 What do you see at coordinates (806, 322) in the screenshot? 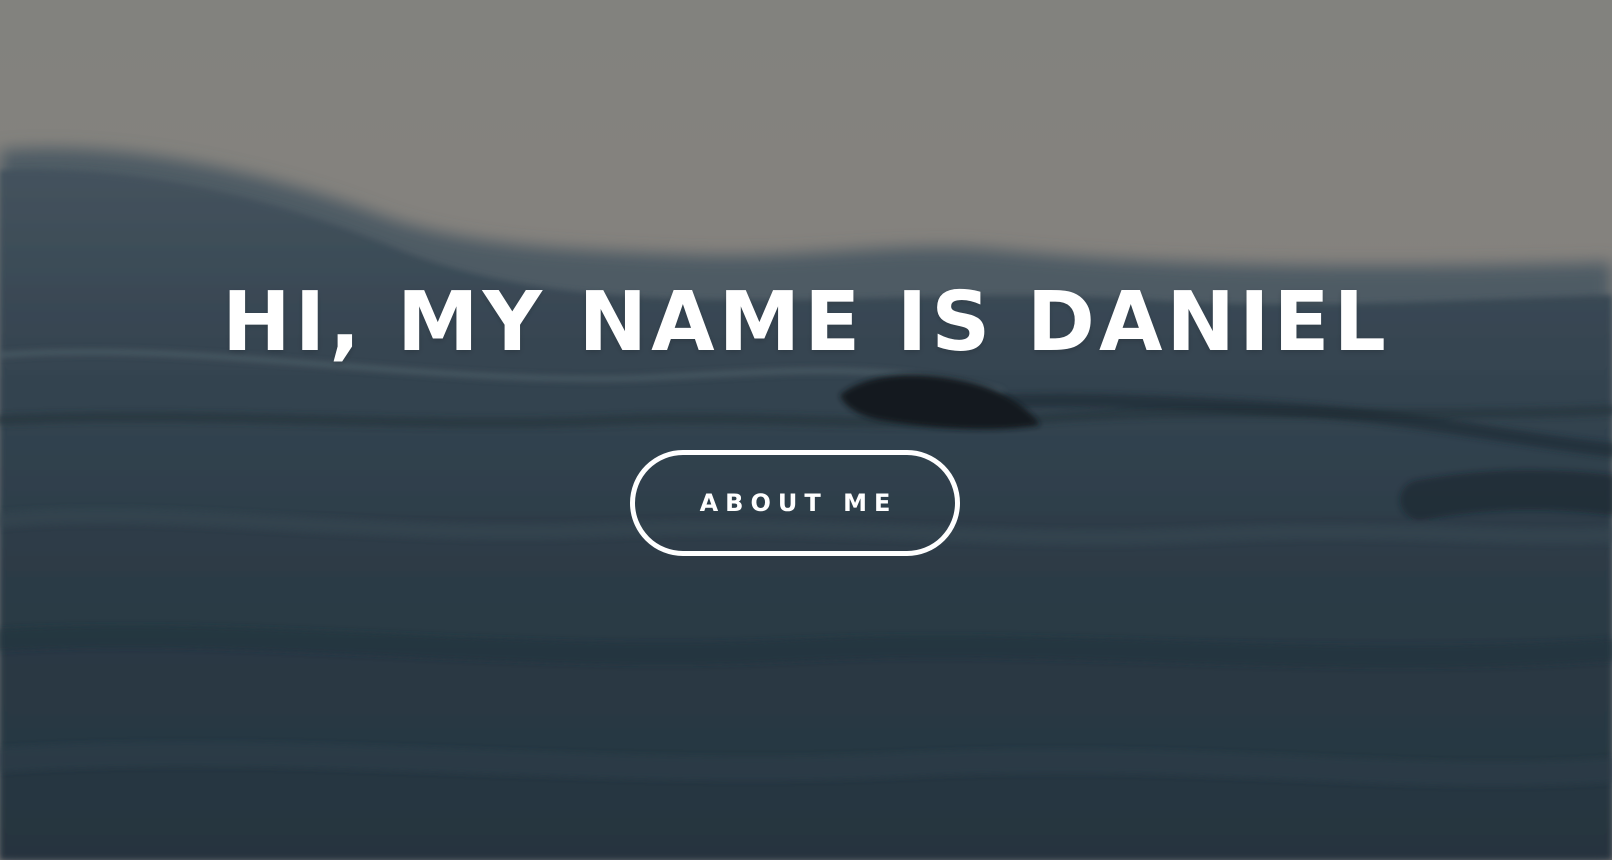
I see `hero-title: HI, MY NAME IS DANIEL` at bounding box center [806, 322].